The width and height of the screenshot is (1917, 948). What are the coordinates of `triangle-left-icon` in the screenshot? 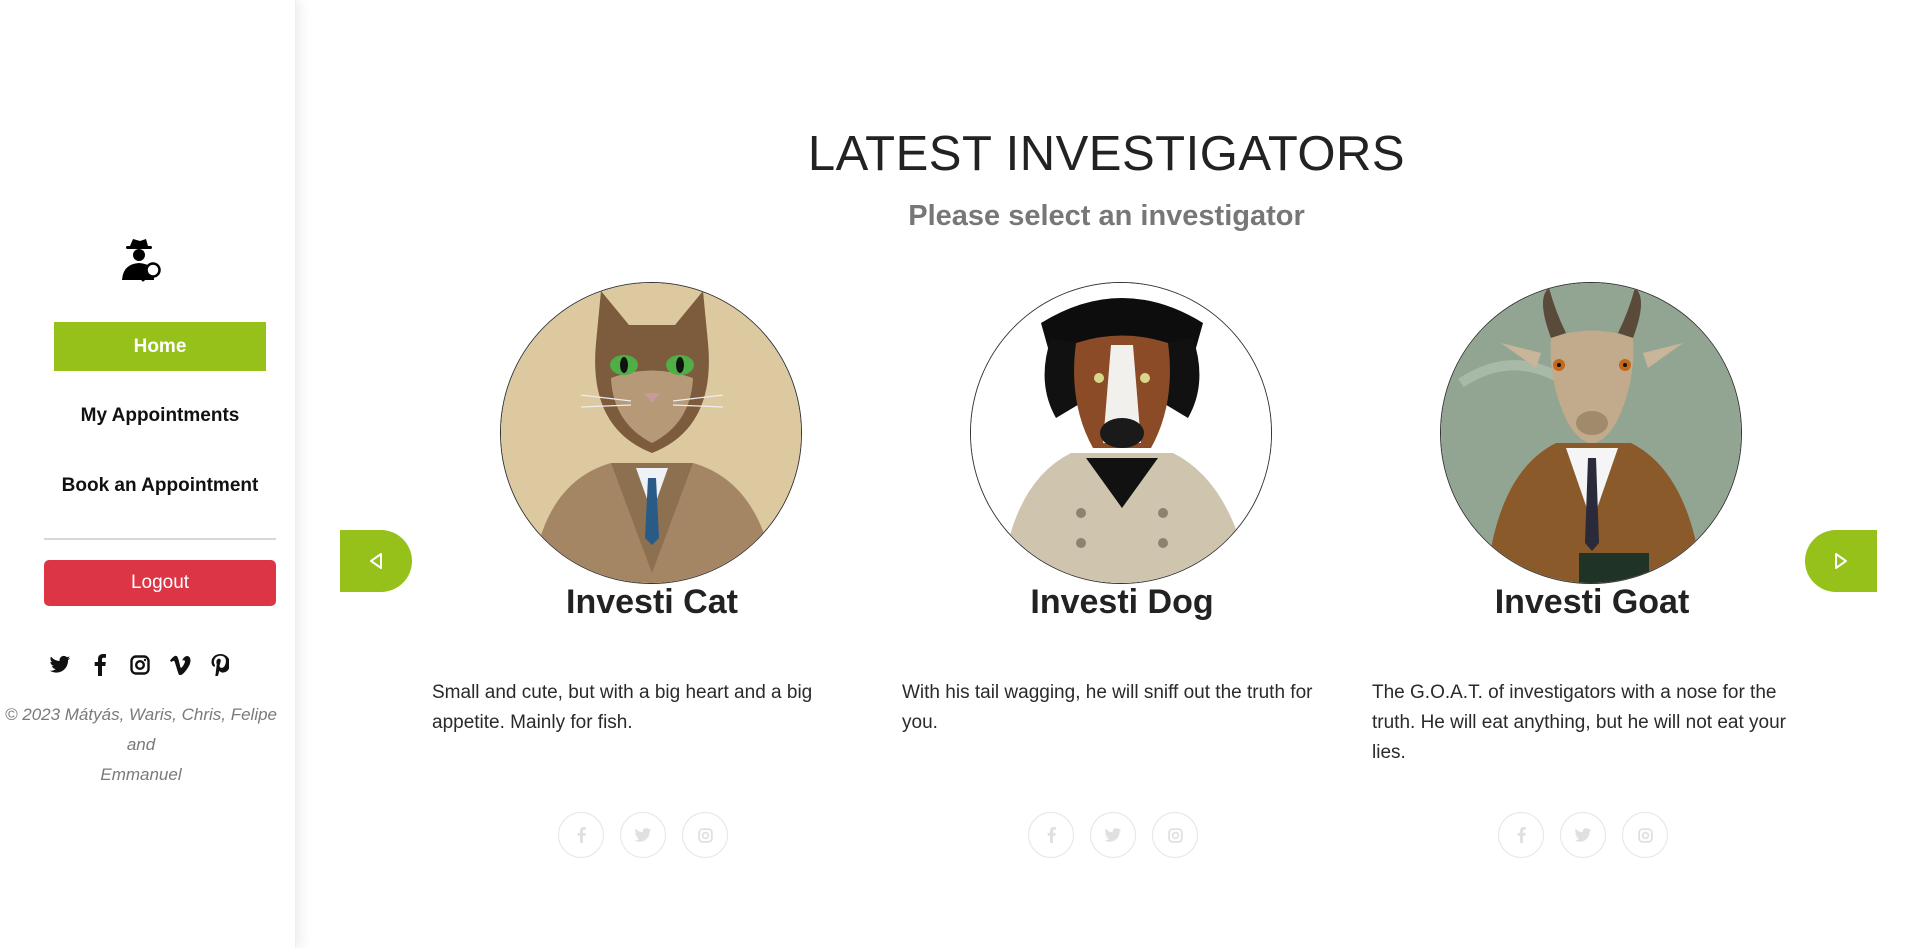 It's located at (376, 561).